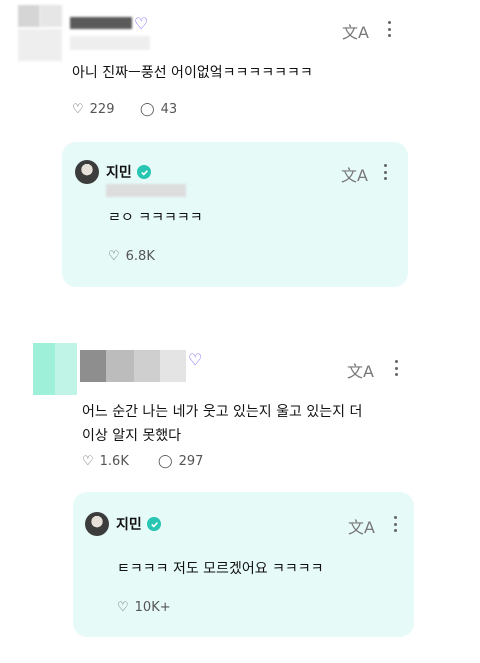  I want to click on like-count: 6.8K, so click(140, 256).